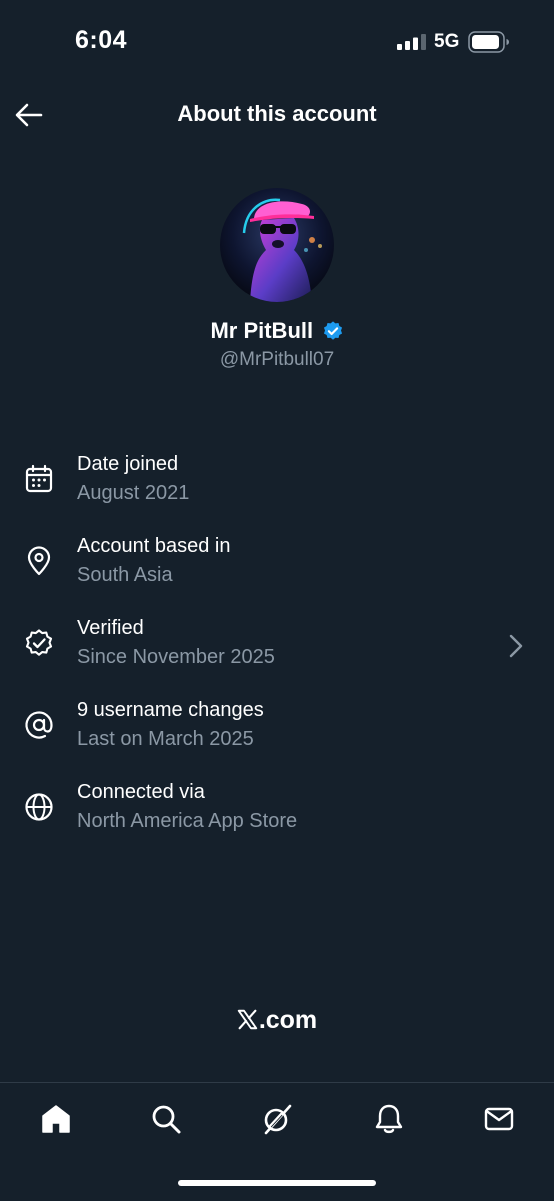 The height and width of the screenshot is (1201, 554). What do you see at coordinates (141, 792) in the screenshot?
I see `info-label: Connected via` at bounding box center [141, 792].